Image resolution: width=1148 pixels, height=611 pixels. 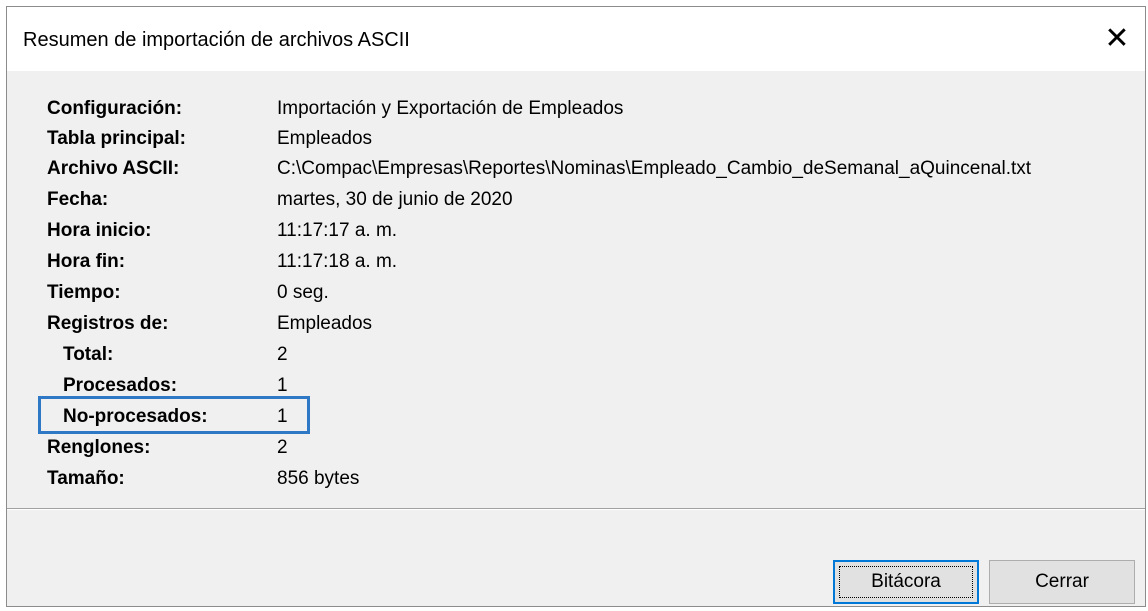 I want to click on bitacora-button-label: Bitácora, so click(x=906, y=581).